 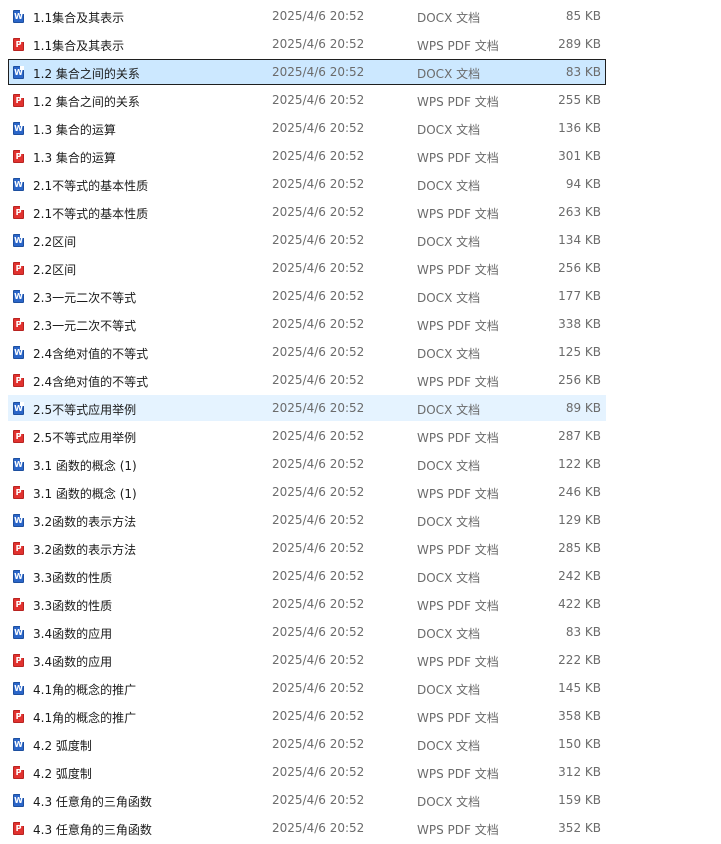 I want to click on file-size: 312 KB, so click(x=579, y=772).